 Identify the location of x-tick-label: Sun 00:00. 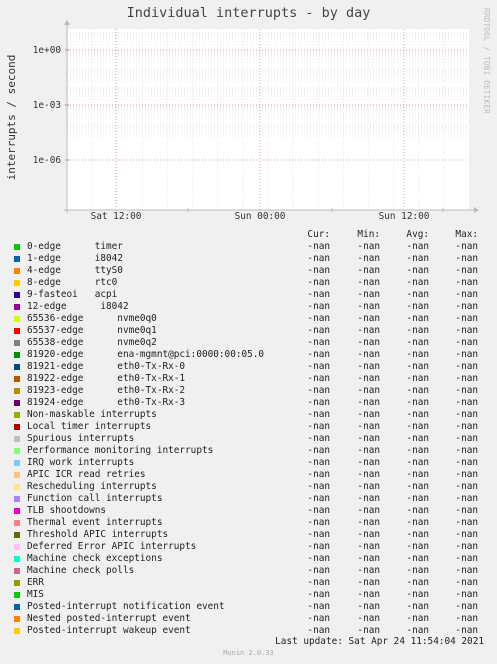
(260, 216).